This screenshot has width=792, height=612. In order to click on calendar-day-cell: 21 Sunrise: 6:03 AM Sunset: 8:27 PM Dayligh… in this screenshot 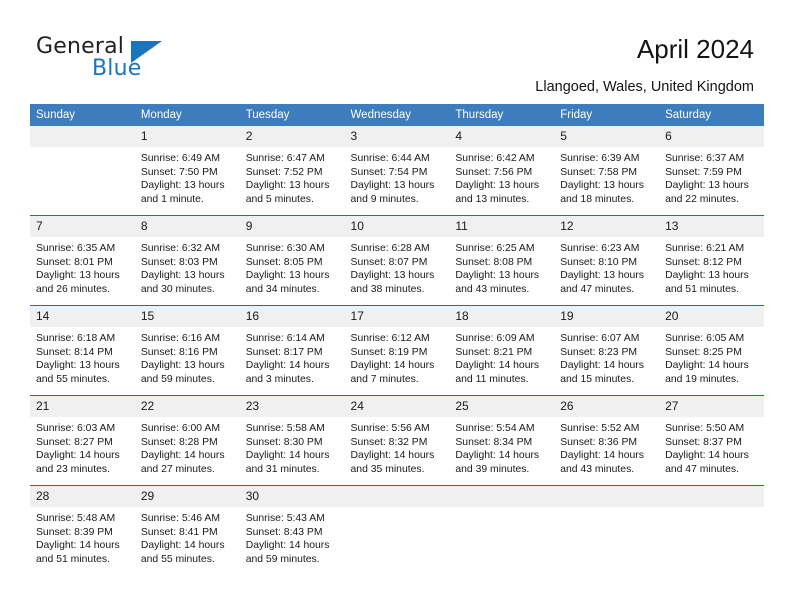, I will do `click(82, 440)`.